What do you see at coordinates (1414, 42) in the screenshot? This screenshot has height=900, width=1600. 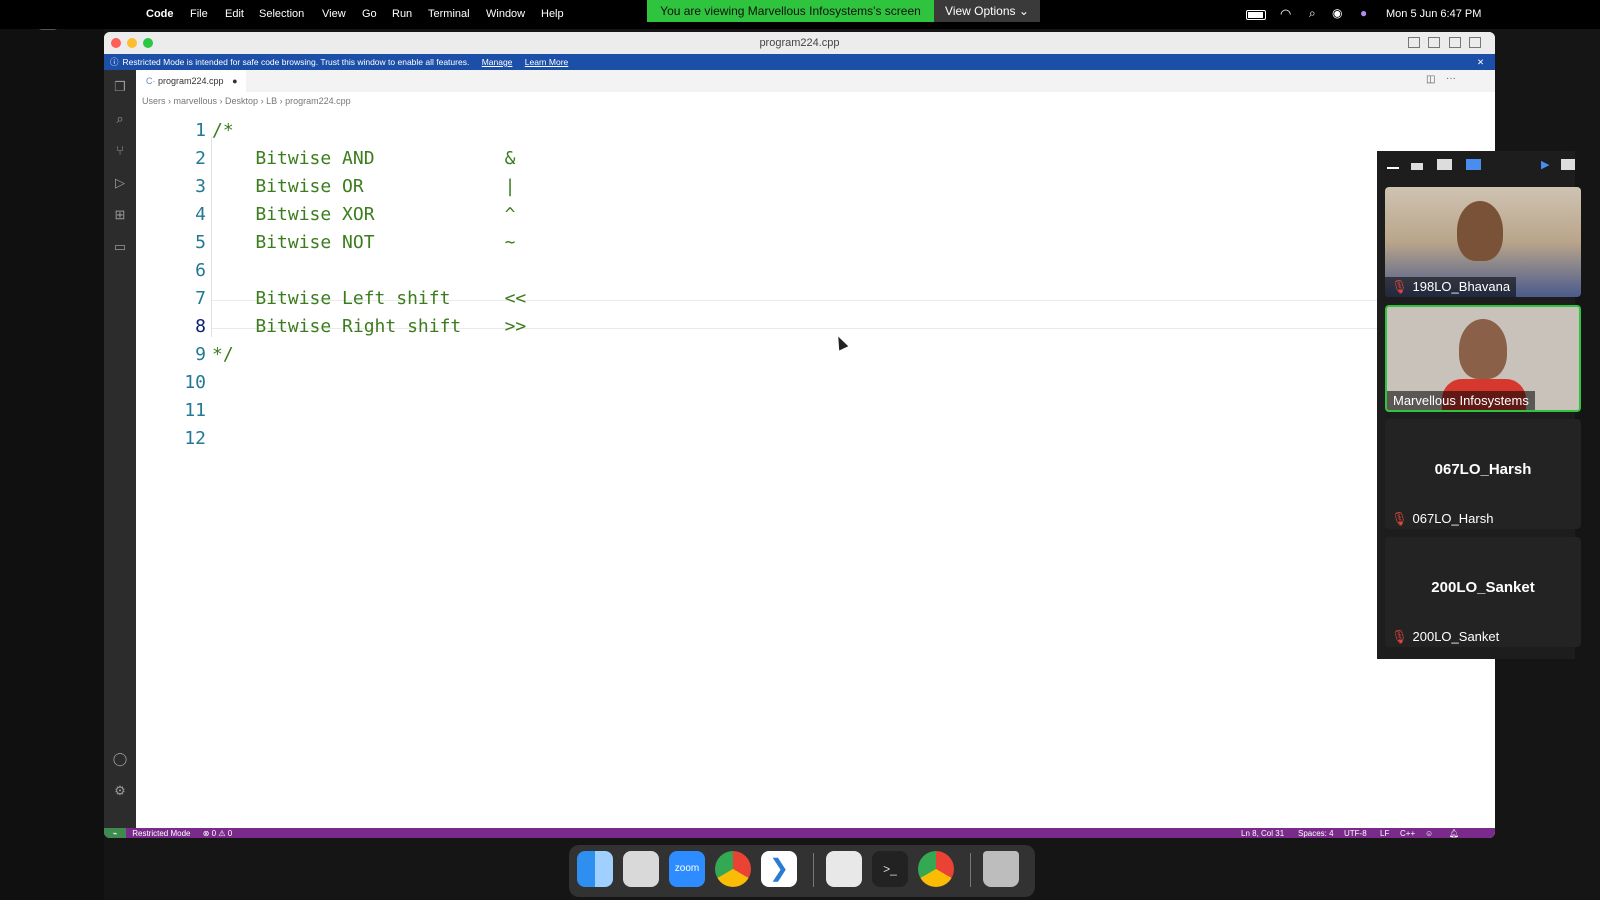 I see `toggle-sidebar-icon` at bounding box center [1414, 42].